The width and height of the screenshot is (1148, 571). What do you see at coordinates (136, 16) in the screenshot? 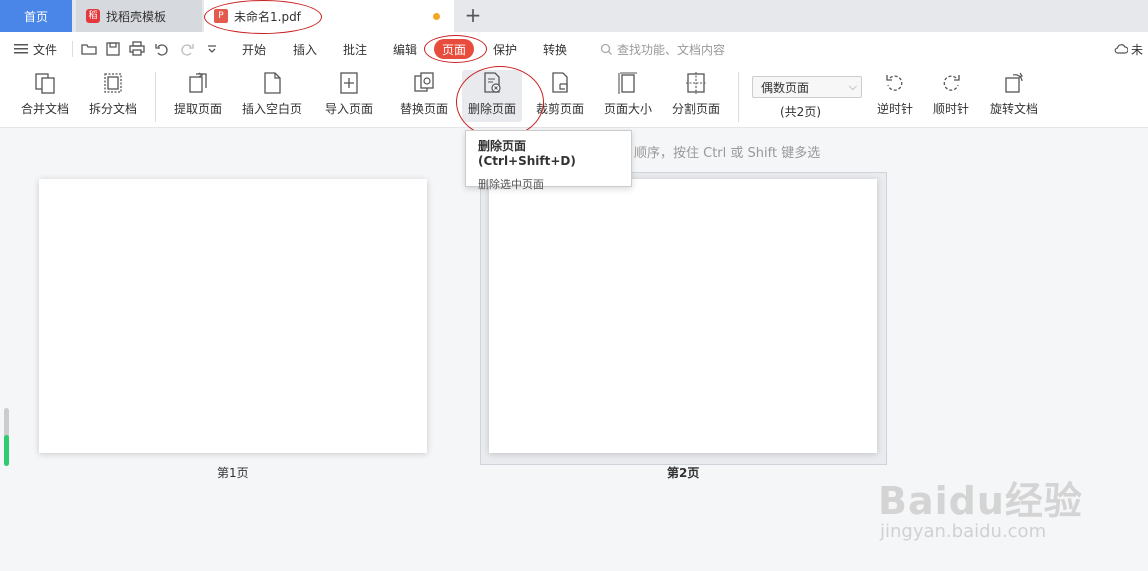
I see `tab-template-label: 找稻壳模板` at bounding box center [136, 16].